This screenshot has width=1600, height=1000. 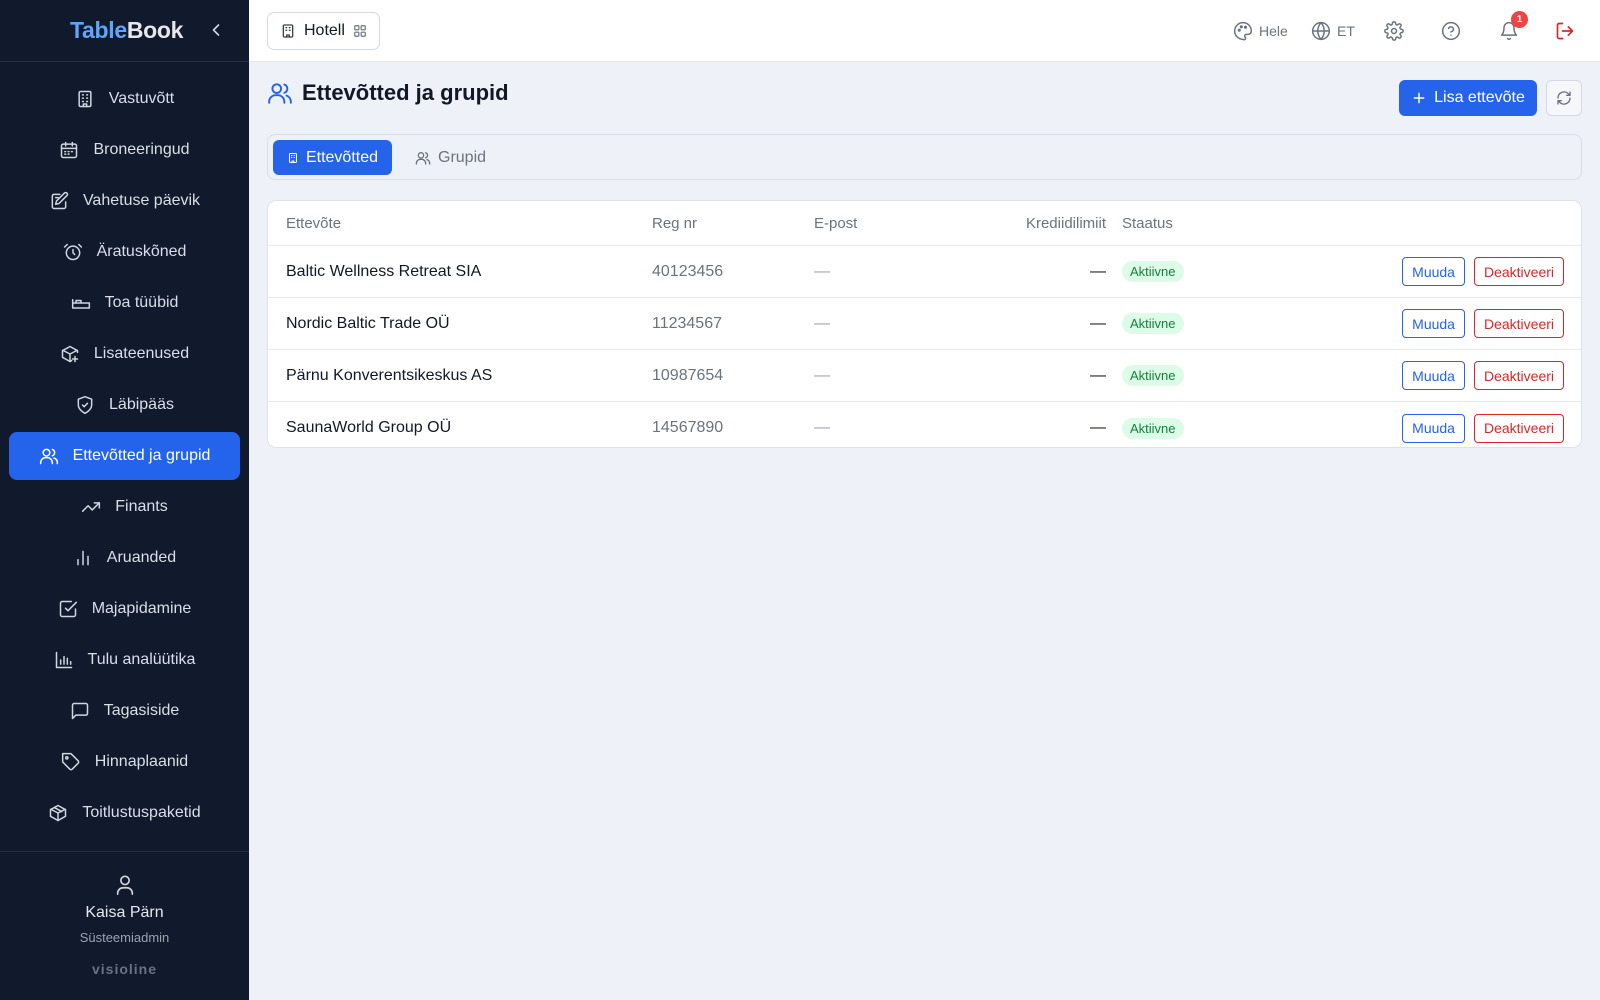 I want to click on sidebar-item-label: Finants, so click(x=141, y=506).